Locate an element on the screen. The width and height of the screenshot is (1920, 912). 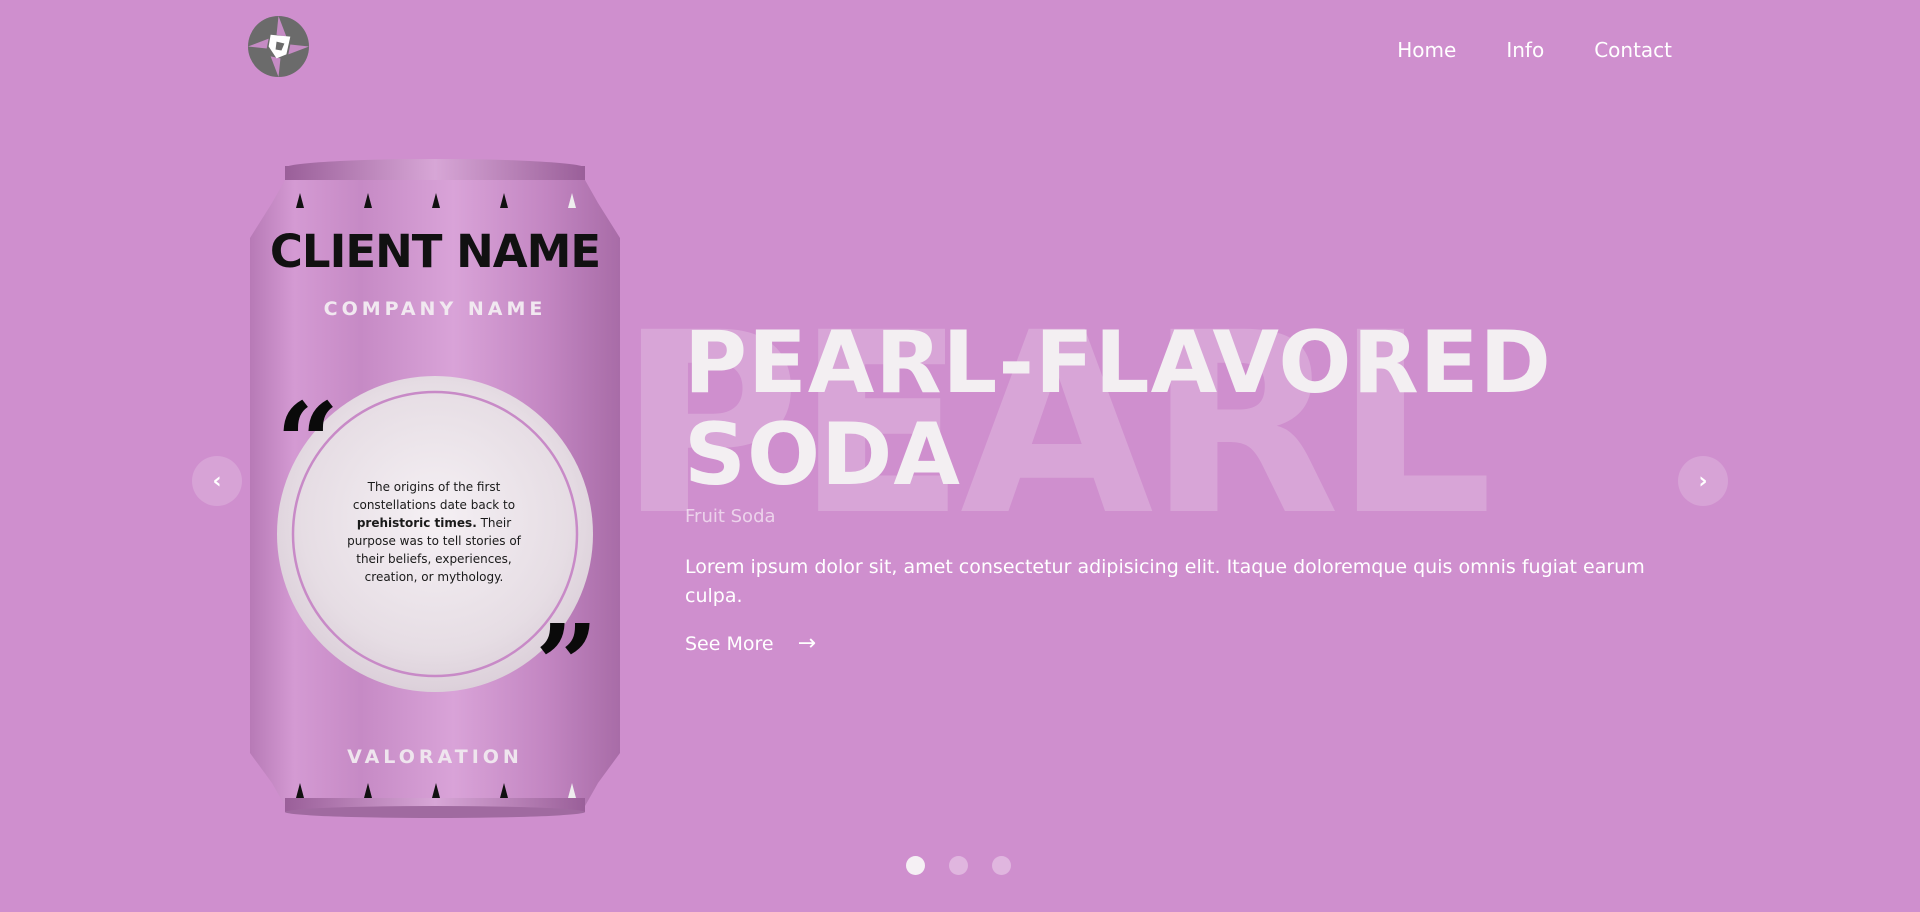
hero-subtitle: Fruit Soda is located at coordinates (730, 516).